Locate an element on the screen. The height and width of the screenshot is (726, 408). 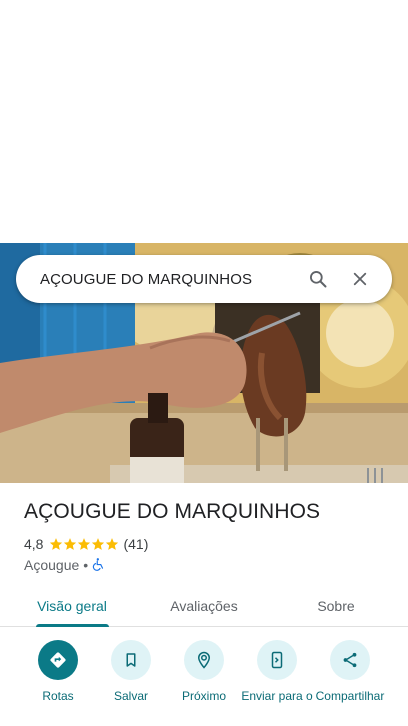
save-button: Salvar is located at coordinates (131, 671).